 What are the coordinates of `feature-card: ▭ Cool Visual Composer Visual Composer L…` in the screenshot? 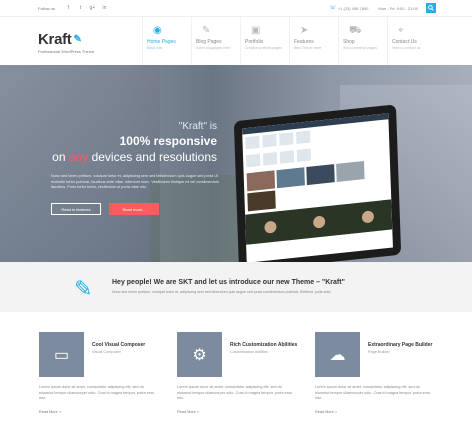 It's located at (108, 373).